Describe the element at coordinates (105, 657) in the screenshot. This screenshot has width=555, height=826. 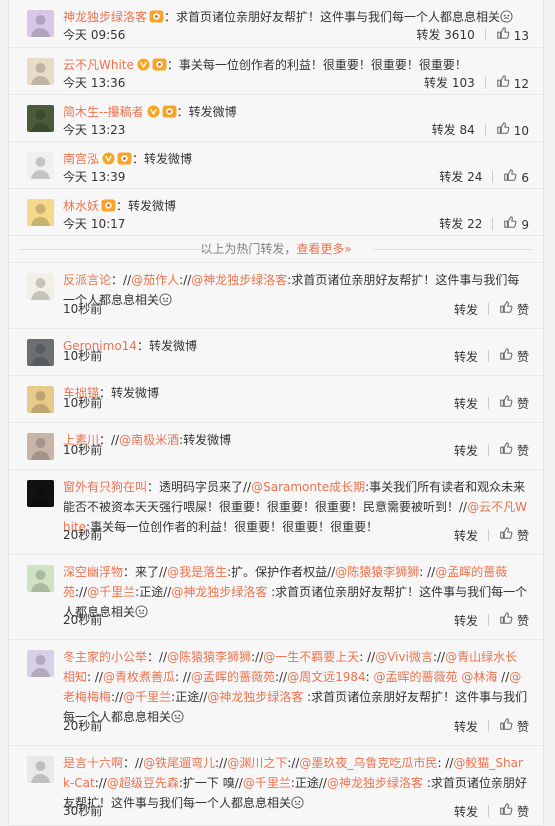
I see `user-name-link: 冬主家的小公举` at that location.